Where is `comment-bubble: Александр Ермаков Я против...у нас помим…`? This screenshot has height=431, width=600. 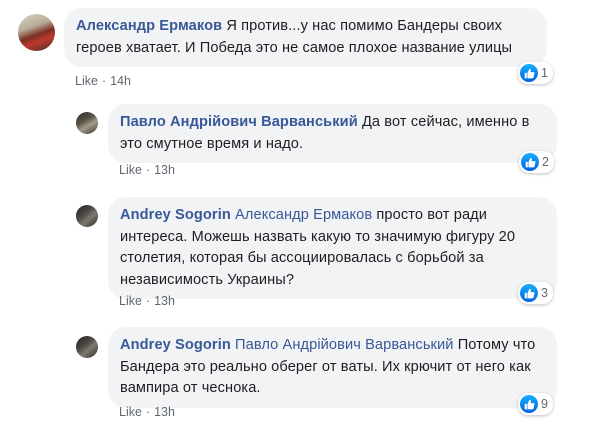 comment-bubble: Александр Ермаков Я против...у нас помим… is located at coordinates (305, 37).